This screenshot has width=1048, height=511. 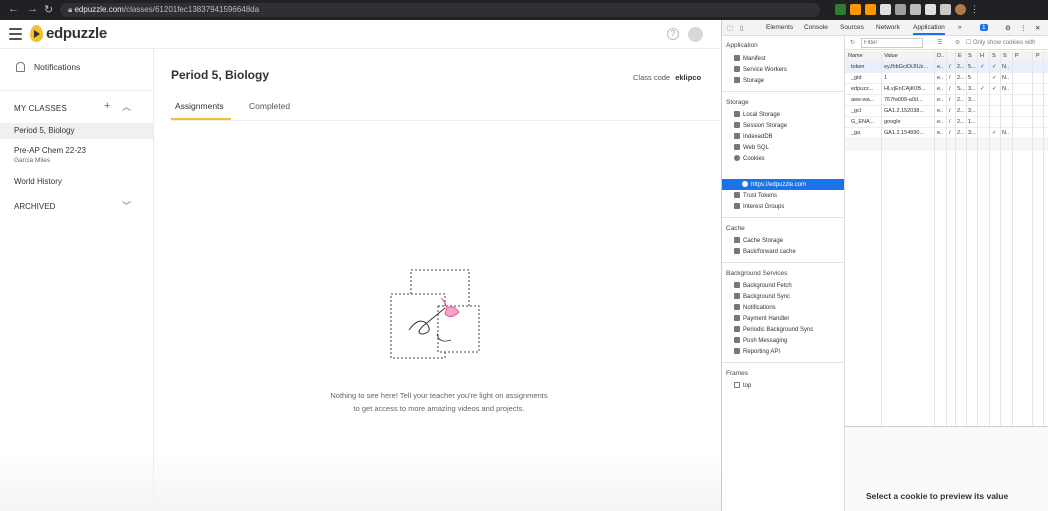 I want to click on edpuzzle-logo: edpuzzle, so click(x=68, y=33).